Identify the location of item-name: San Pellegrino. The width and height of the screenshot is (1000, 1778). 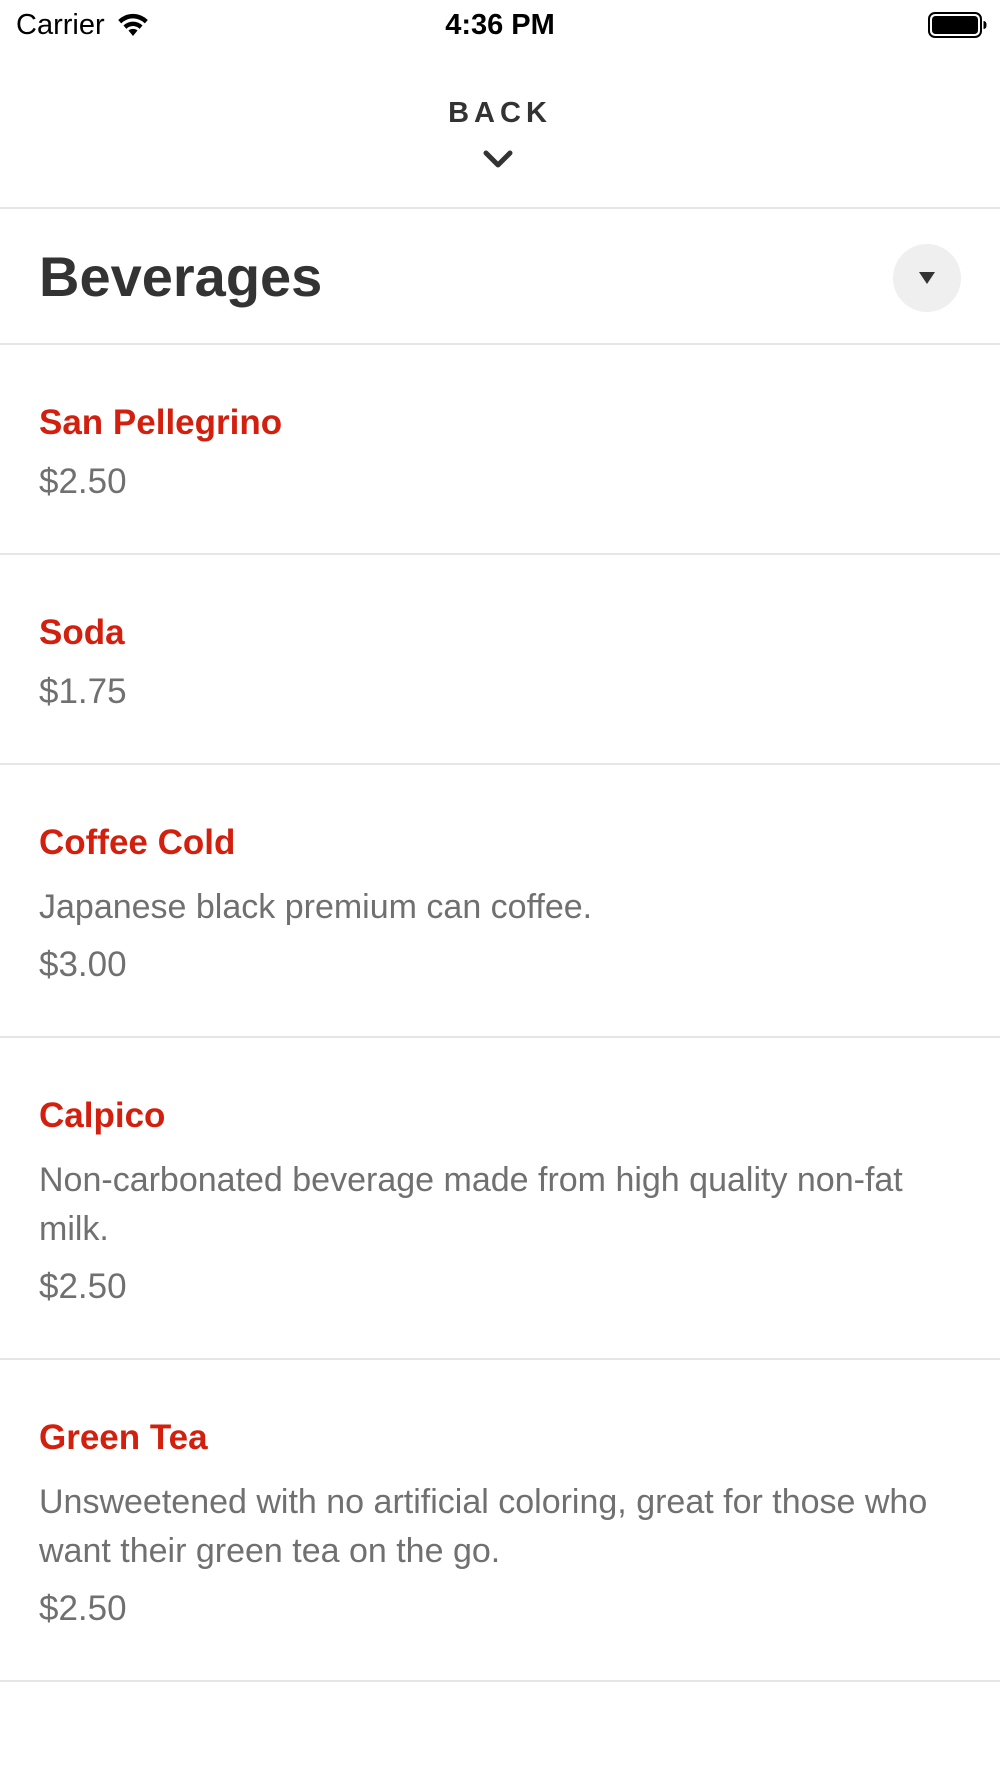
(161, 422).